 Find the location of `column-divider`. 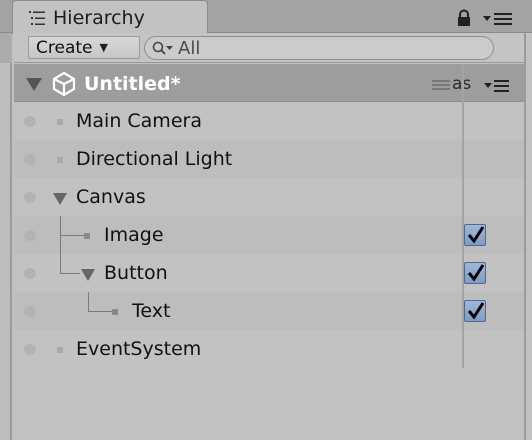

column-divider is located at coordinates (463, 216).